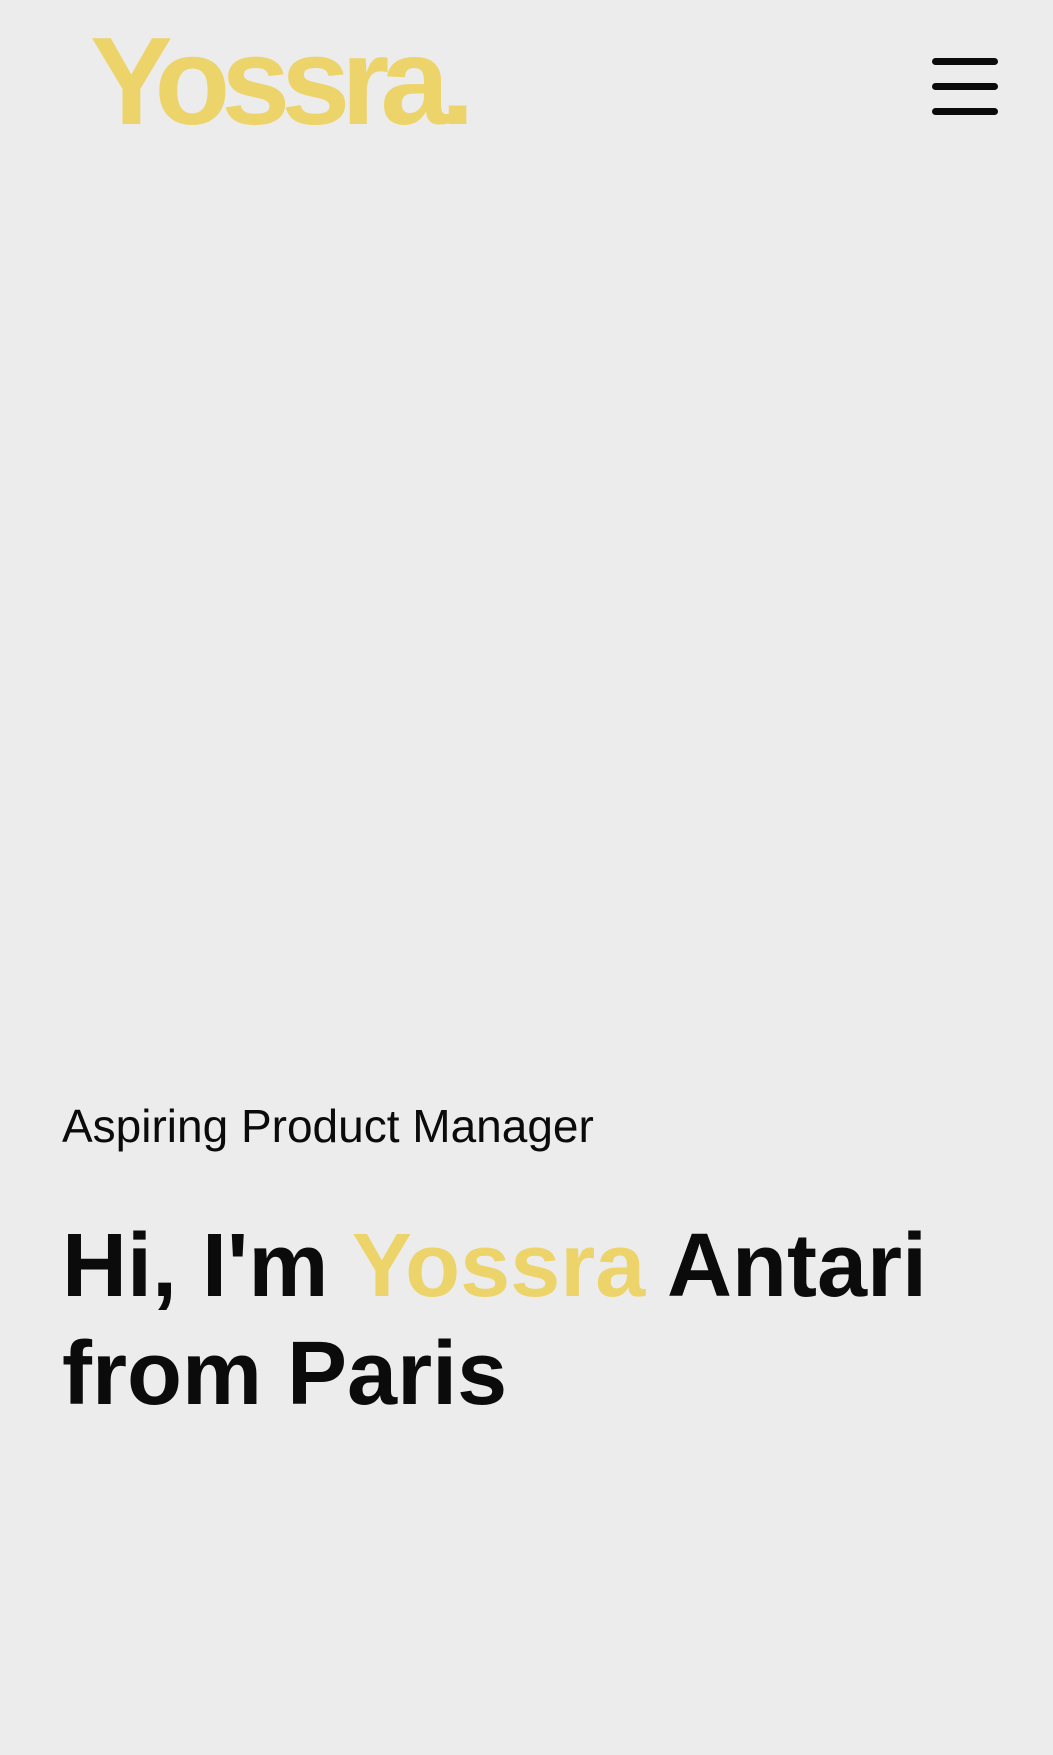 This screenshot has width=1053, height=1755. Describe the element at coordinates (786, 1266) in the screenshot. I see `hero-title-surname: Antari` at that location.